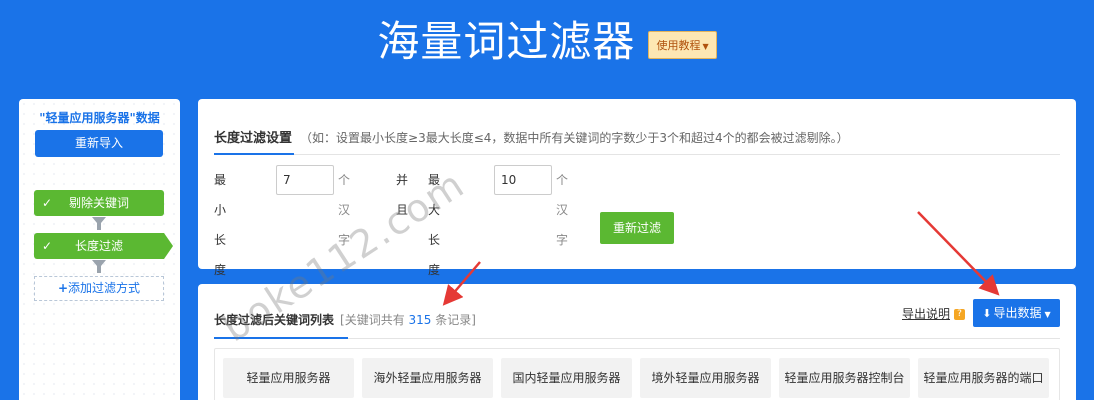 This screenshot has height=400, width=1094. What do you see at coordinates (63, 288) in the screenshot?
I see `plus-icon: +` at bounding box center [63, 288].